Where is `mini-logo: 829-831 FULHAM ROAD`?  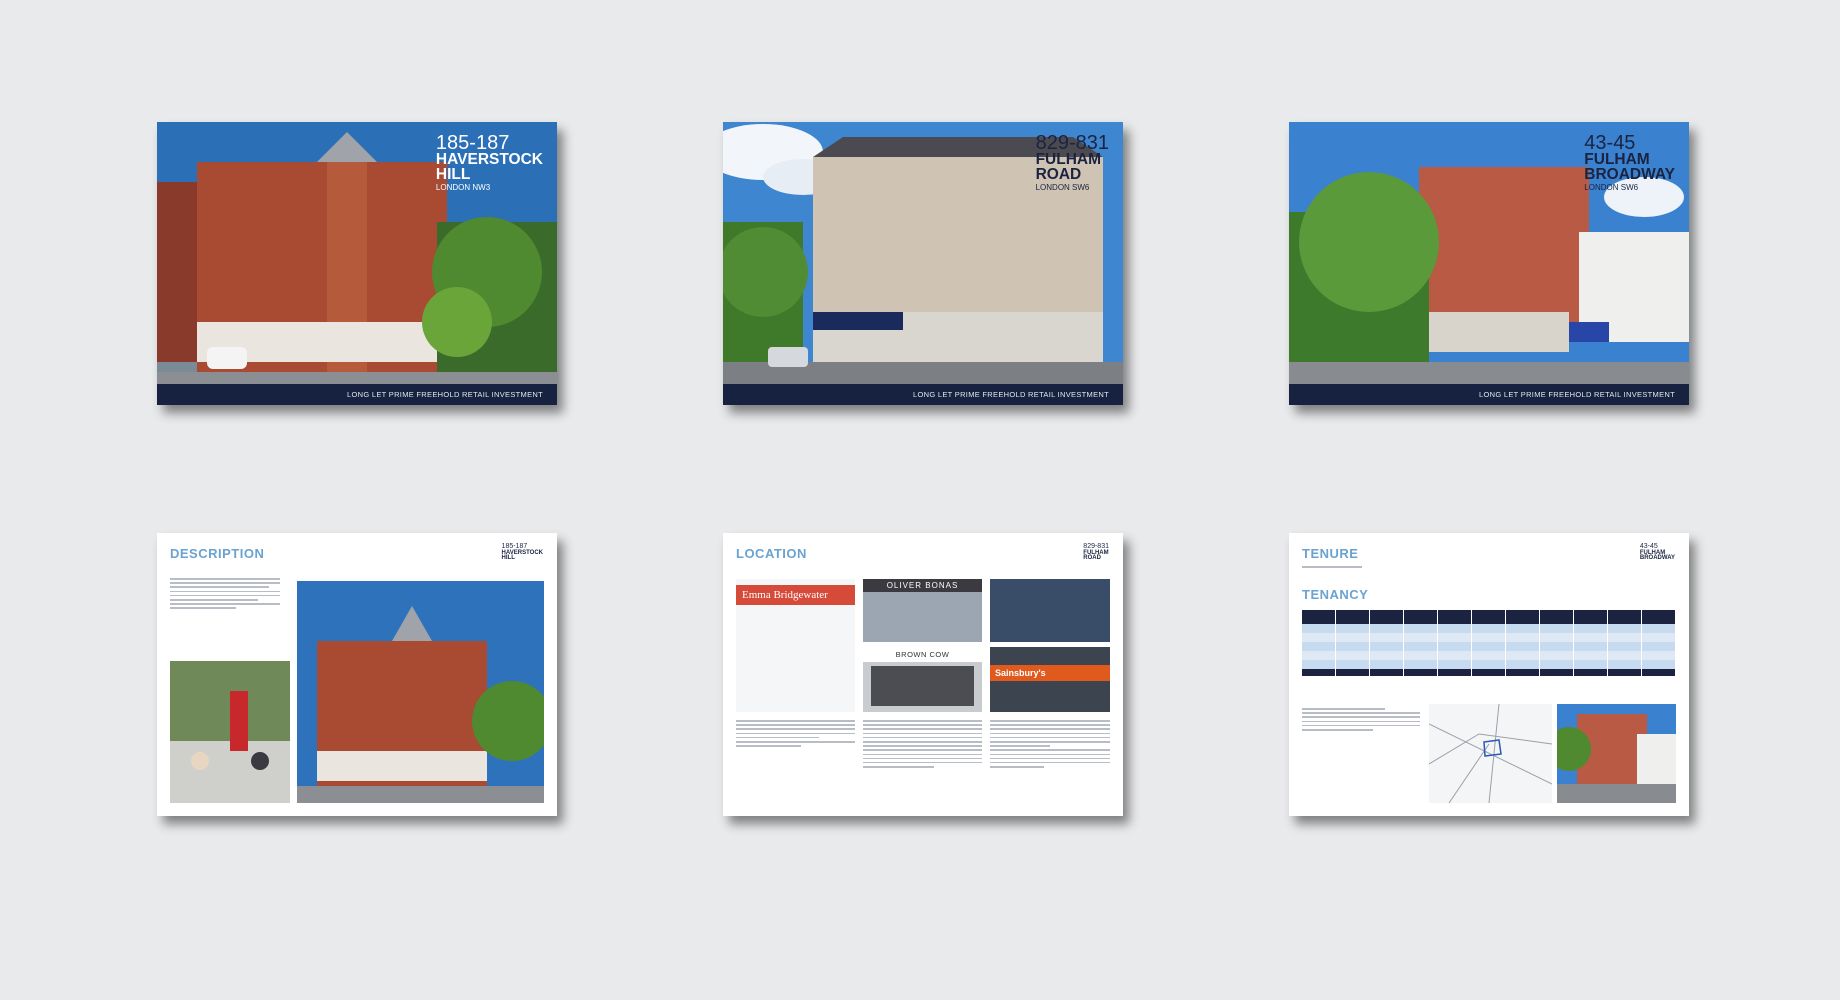 mini-logo: 829-831 FULHAM ROAD is located at coordinates (1096, 552).